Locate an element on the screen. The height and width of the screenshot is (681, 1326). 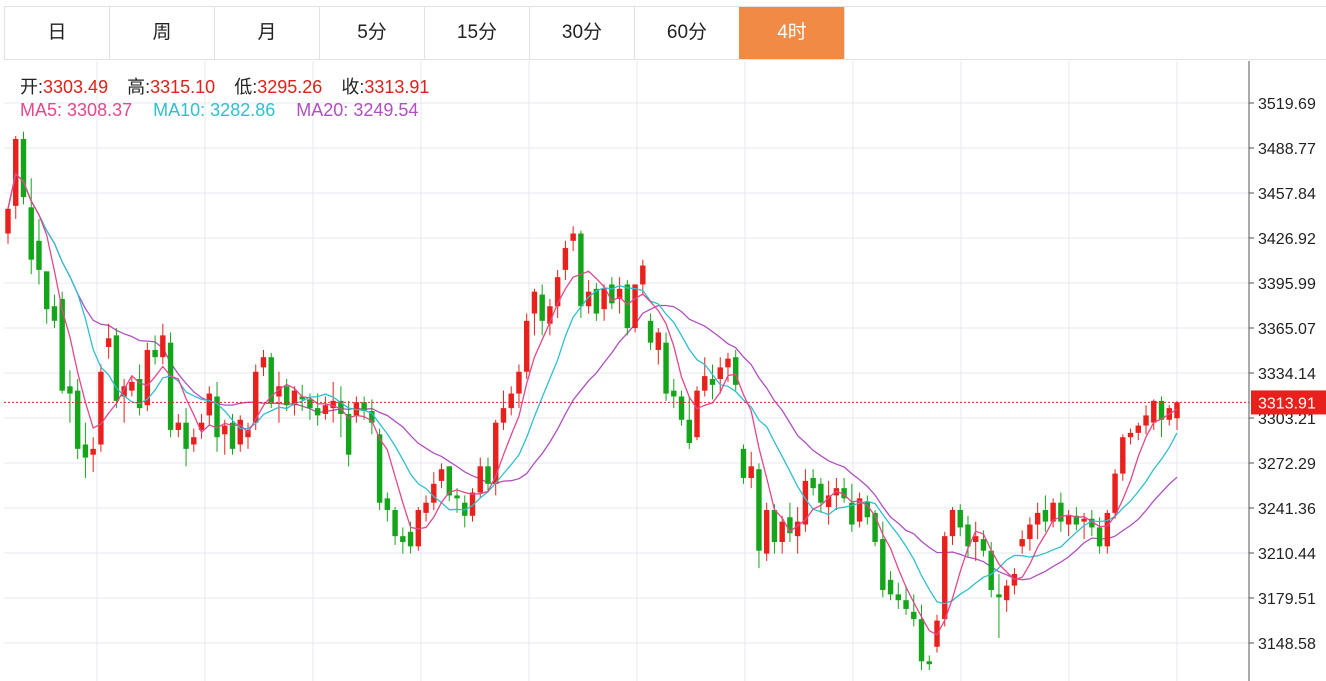
y-tick-label: 3457.84 is located at coordinates (1287, 194).